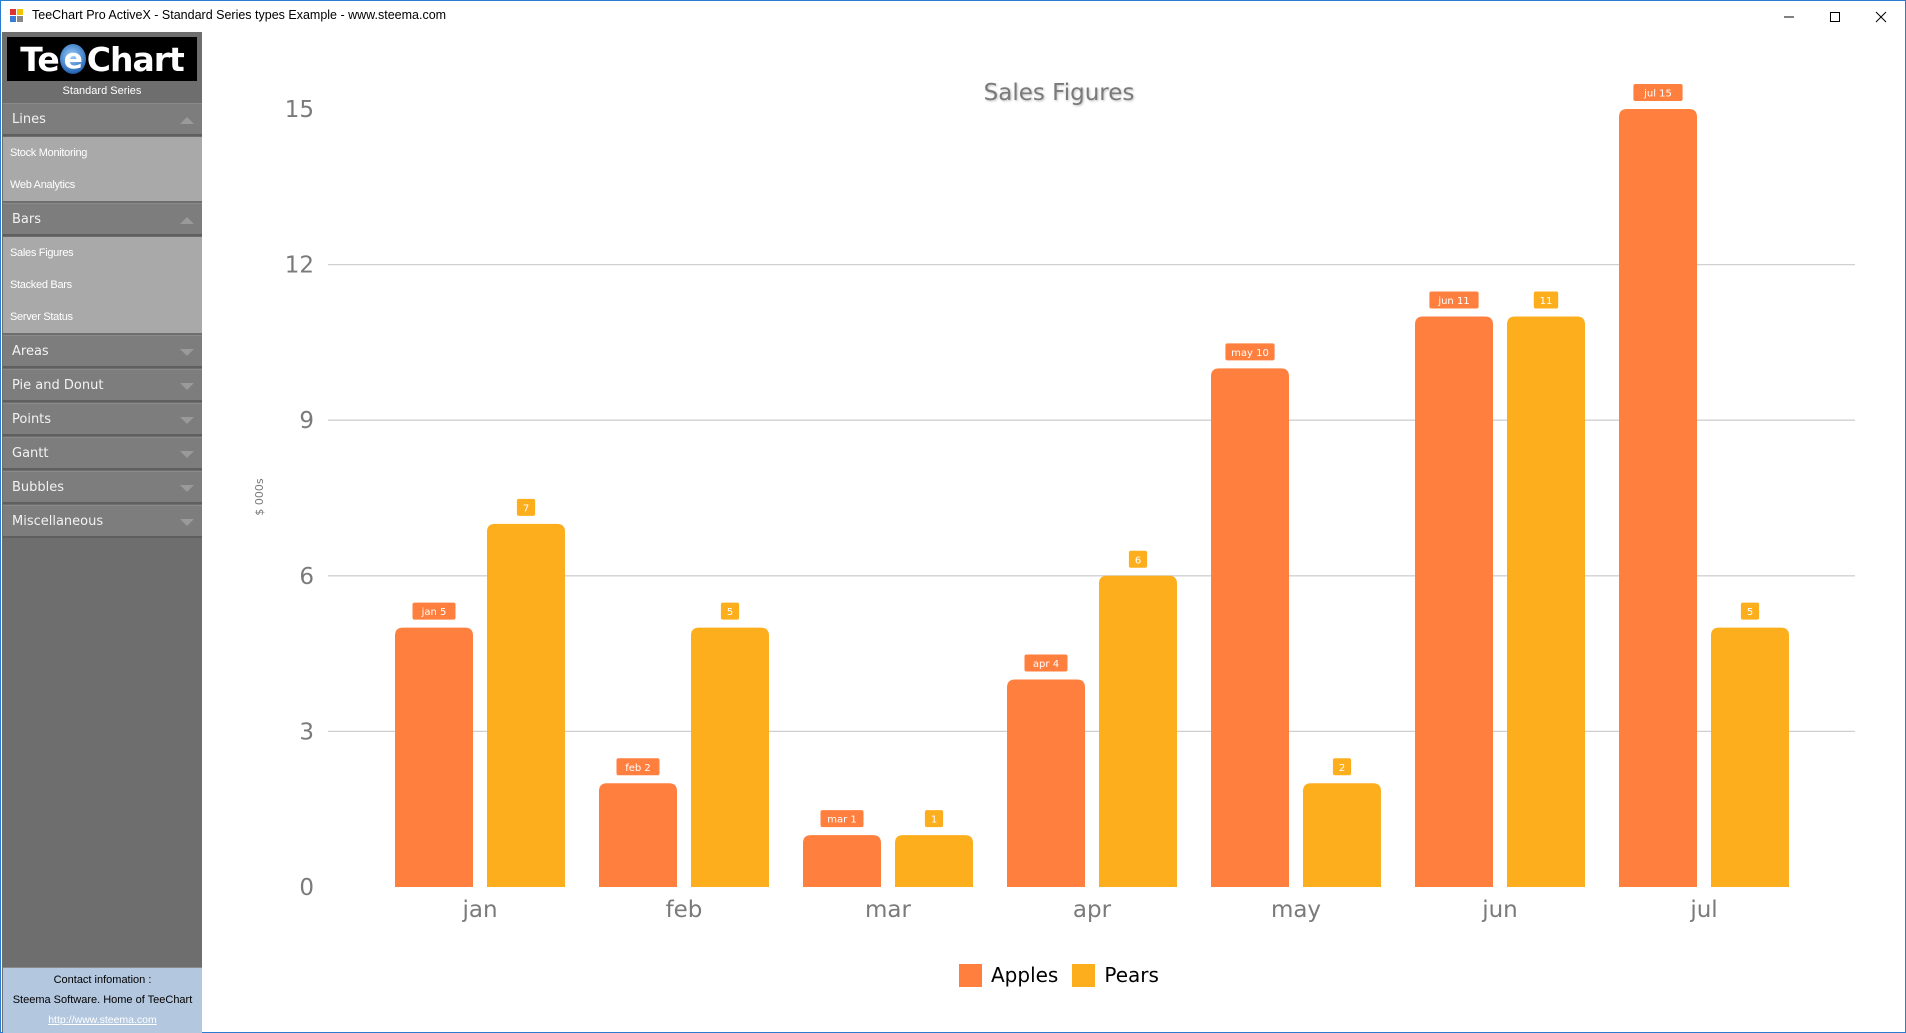 The width and height of the screenshot is (1906, 1033). What do you see at coordinates (1131, 975) in the screenshot?
I see `legend-label-pears: Pears` at bounding box center [1131, 975].